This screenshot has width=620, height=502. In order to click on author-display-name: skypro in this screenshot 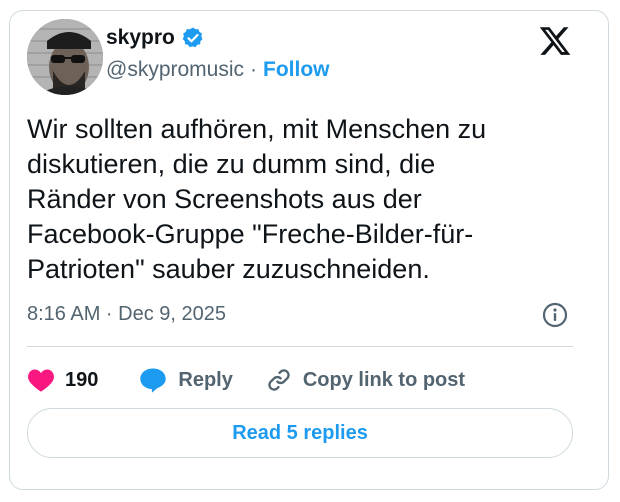, I will do `click(140, 38)`.